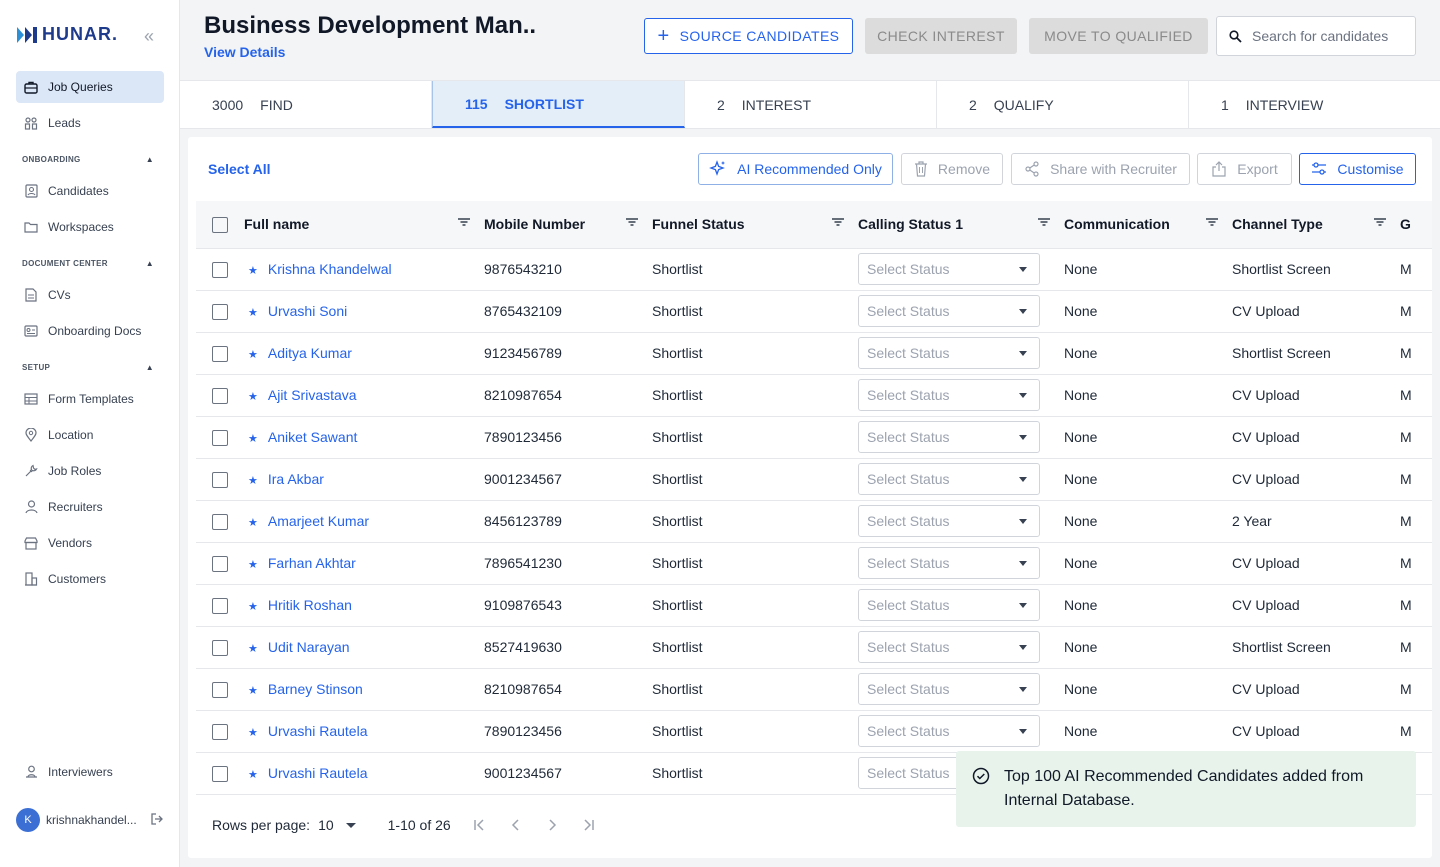  Describe the element at coordinates (90, 263) in the screenshot. I see `section-document-center: DOCUMENT CENTER ▲` at that location.